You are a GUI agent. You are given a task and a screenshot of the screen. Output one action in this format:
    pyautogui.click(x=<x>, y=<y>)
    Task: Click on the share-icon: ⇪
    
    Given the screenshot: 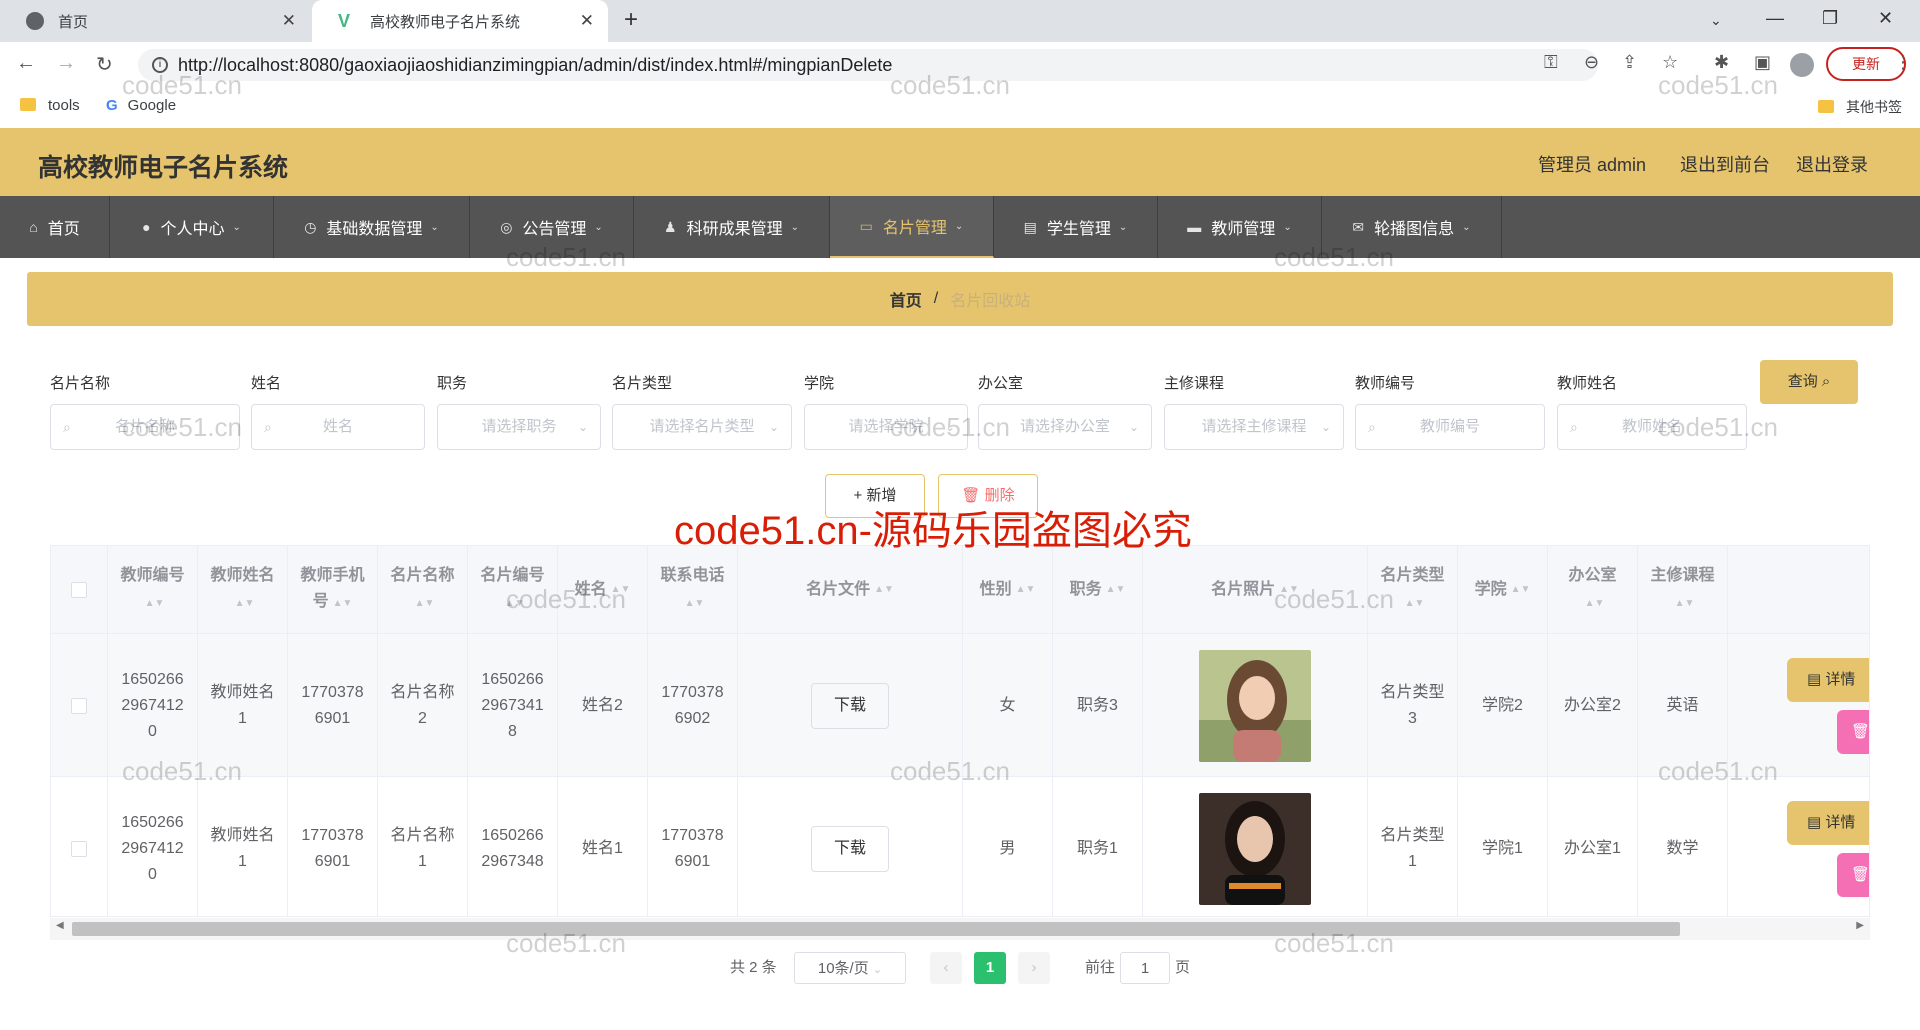 What is the action you would take?
    pyautogui.click(x=1629, y=62)
    